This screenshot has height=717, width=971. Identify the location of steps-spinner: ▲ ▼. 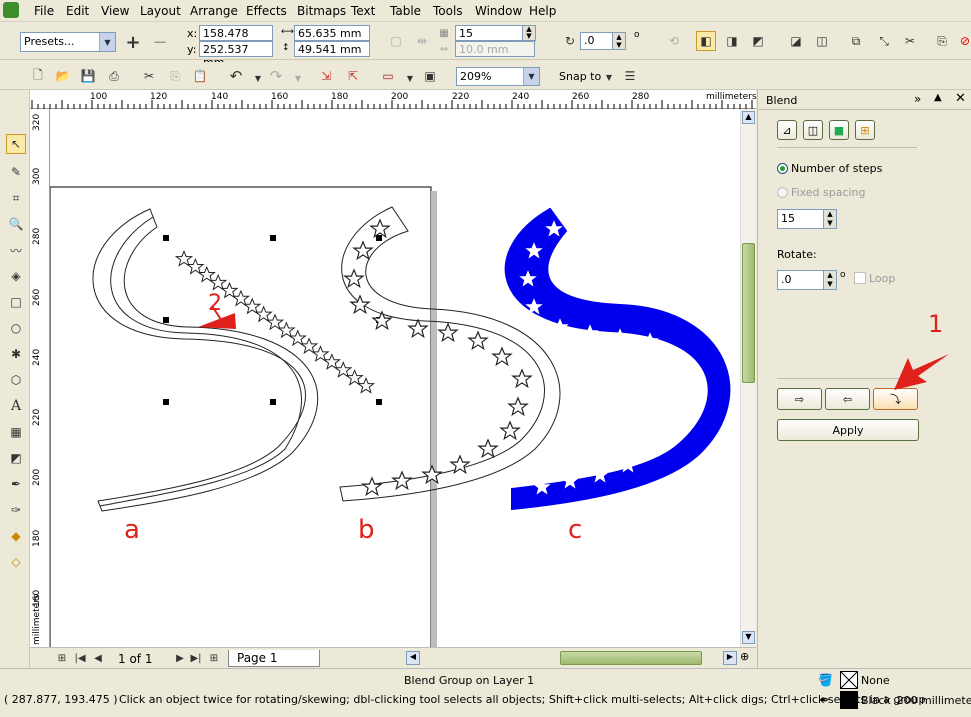
(529, 33).